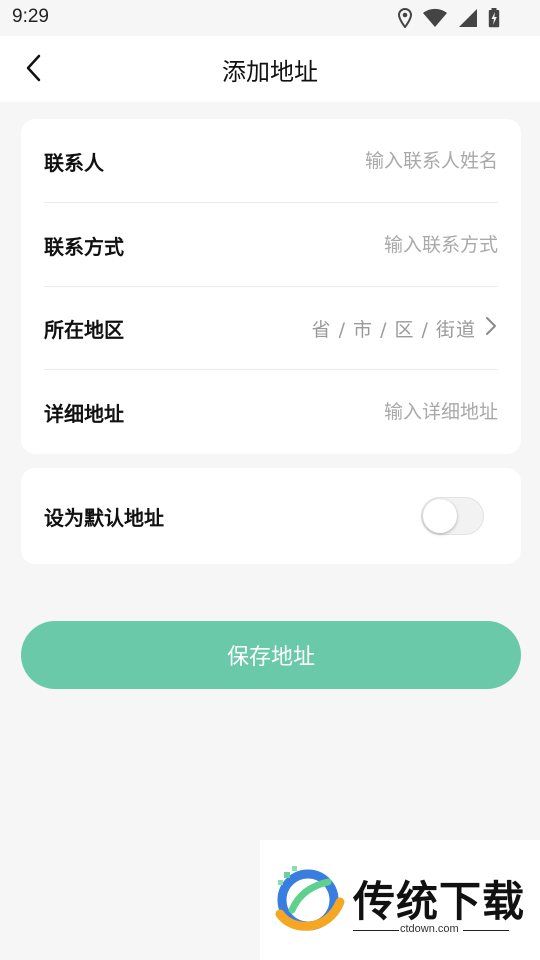  What do you see at coordinates (308, 900) in the screenshot?
I see `watermark-logo-icon` at bounding box center [308, 900].